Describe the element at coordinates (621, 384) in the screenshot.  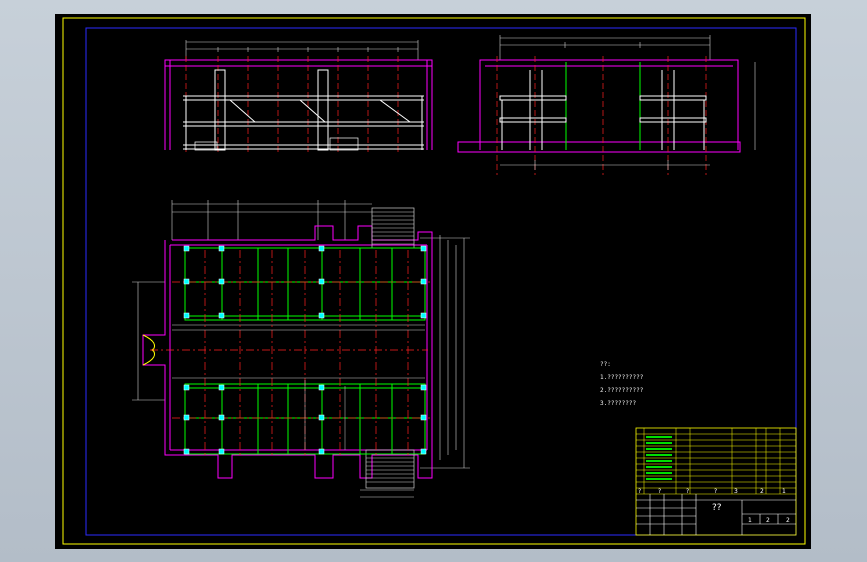
I see `technical-notes: ??: 1.?????????? 2.?????????? 3.????????` at that location.